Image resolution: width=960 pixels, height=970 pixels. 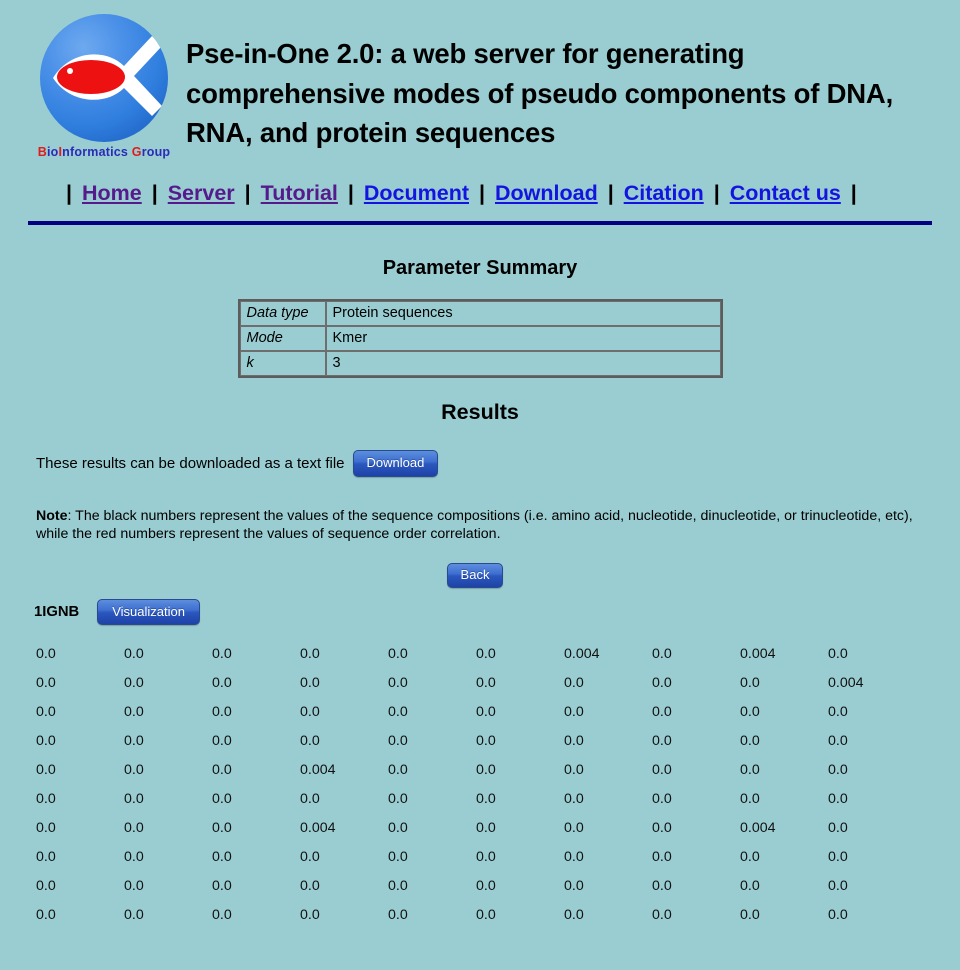 What do you see at coordinates (112, 193) in the screenshot?
I see `nav-link-home: Home` at bounding box center [112, 193].